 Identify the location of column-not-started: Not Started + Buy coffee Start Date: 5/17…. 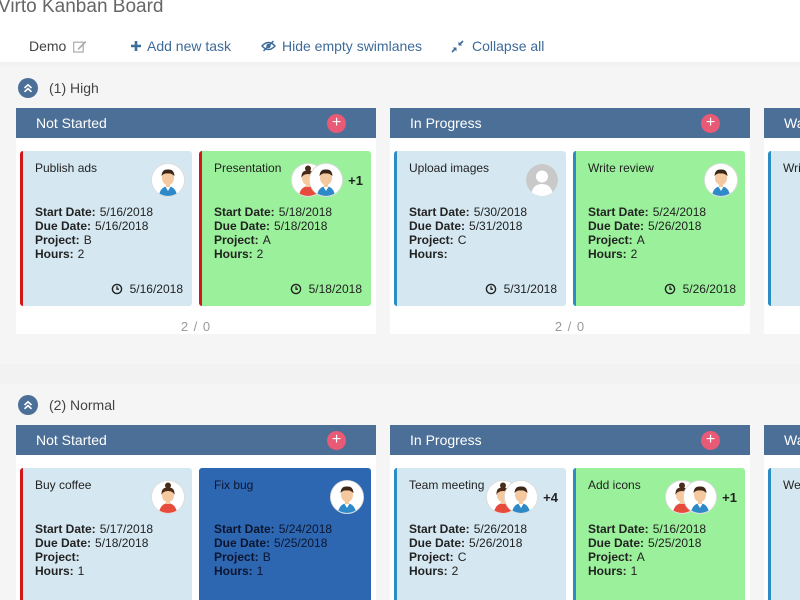
(196, 512).